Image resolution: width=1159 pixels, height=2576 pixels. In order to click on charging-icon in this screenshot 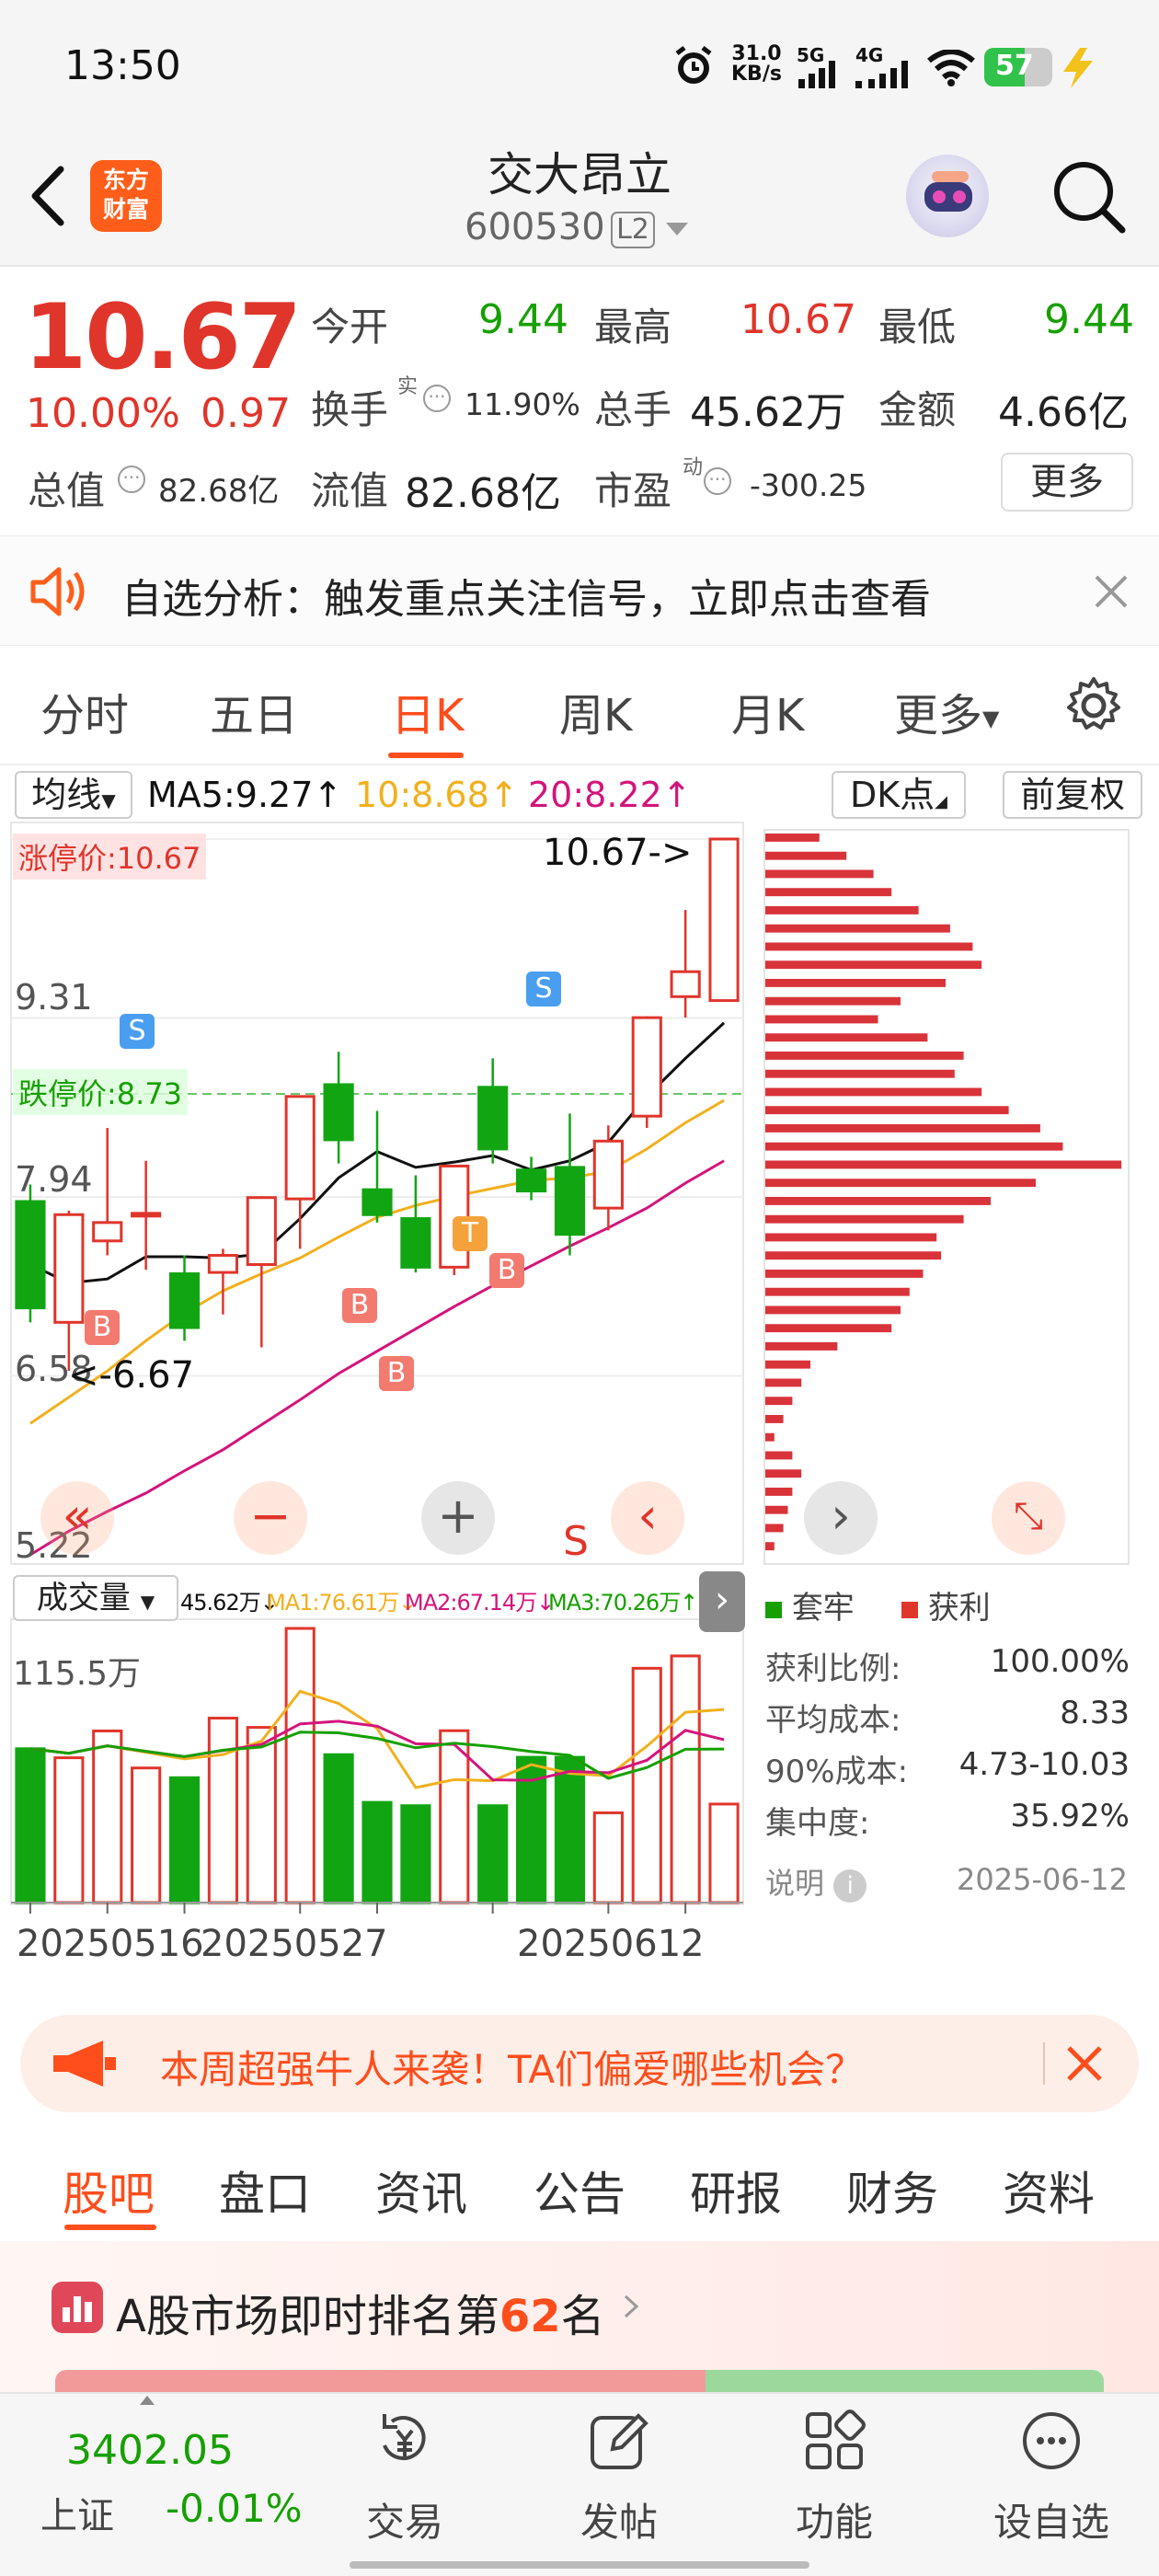, I will do `click(1078, 68)`.